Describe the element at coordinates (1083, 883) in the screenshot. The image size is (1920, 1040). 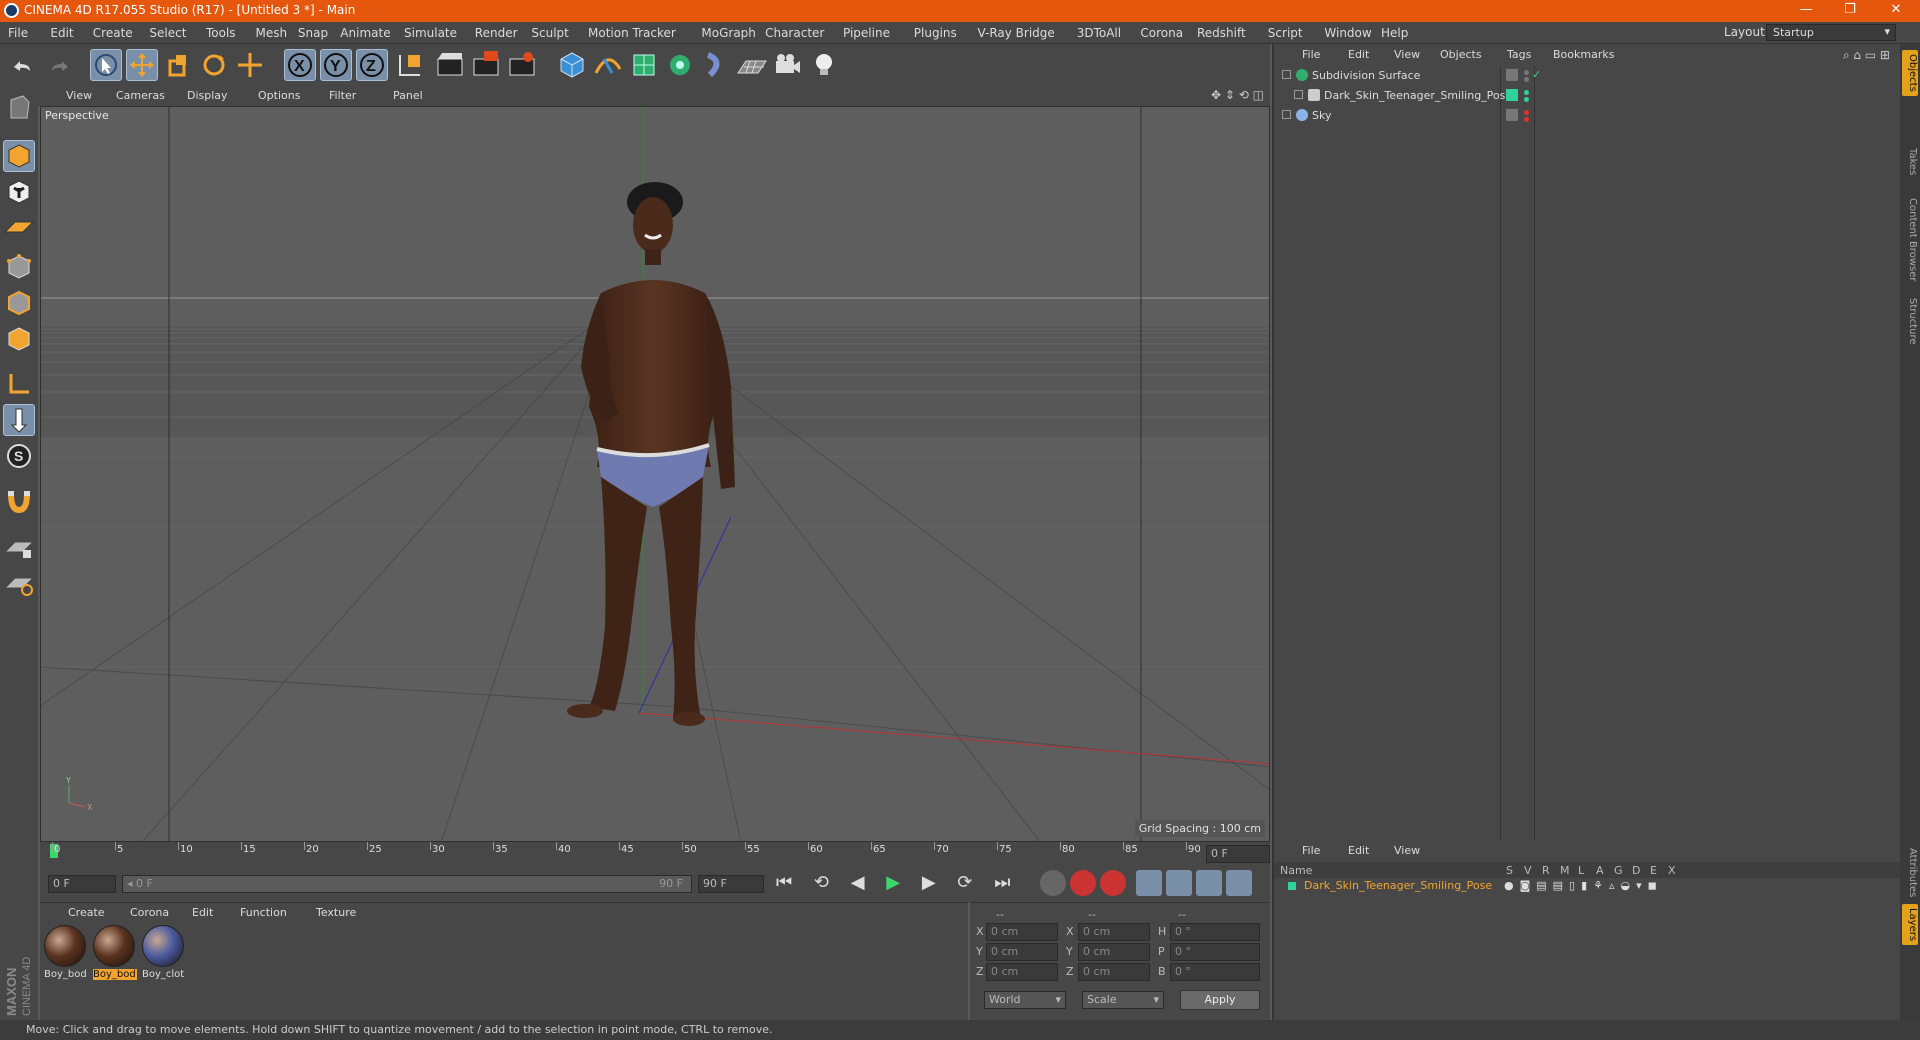
I see `autokey-button` at that location.